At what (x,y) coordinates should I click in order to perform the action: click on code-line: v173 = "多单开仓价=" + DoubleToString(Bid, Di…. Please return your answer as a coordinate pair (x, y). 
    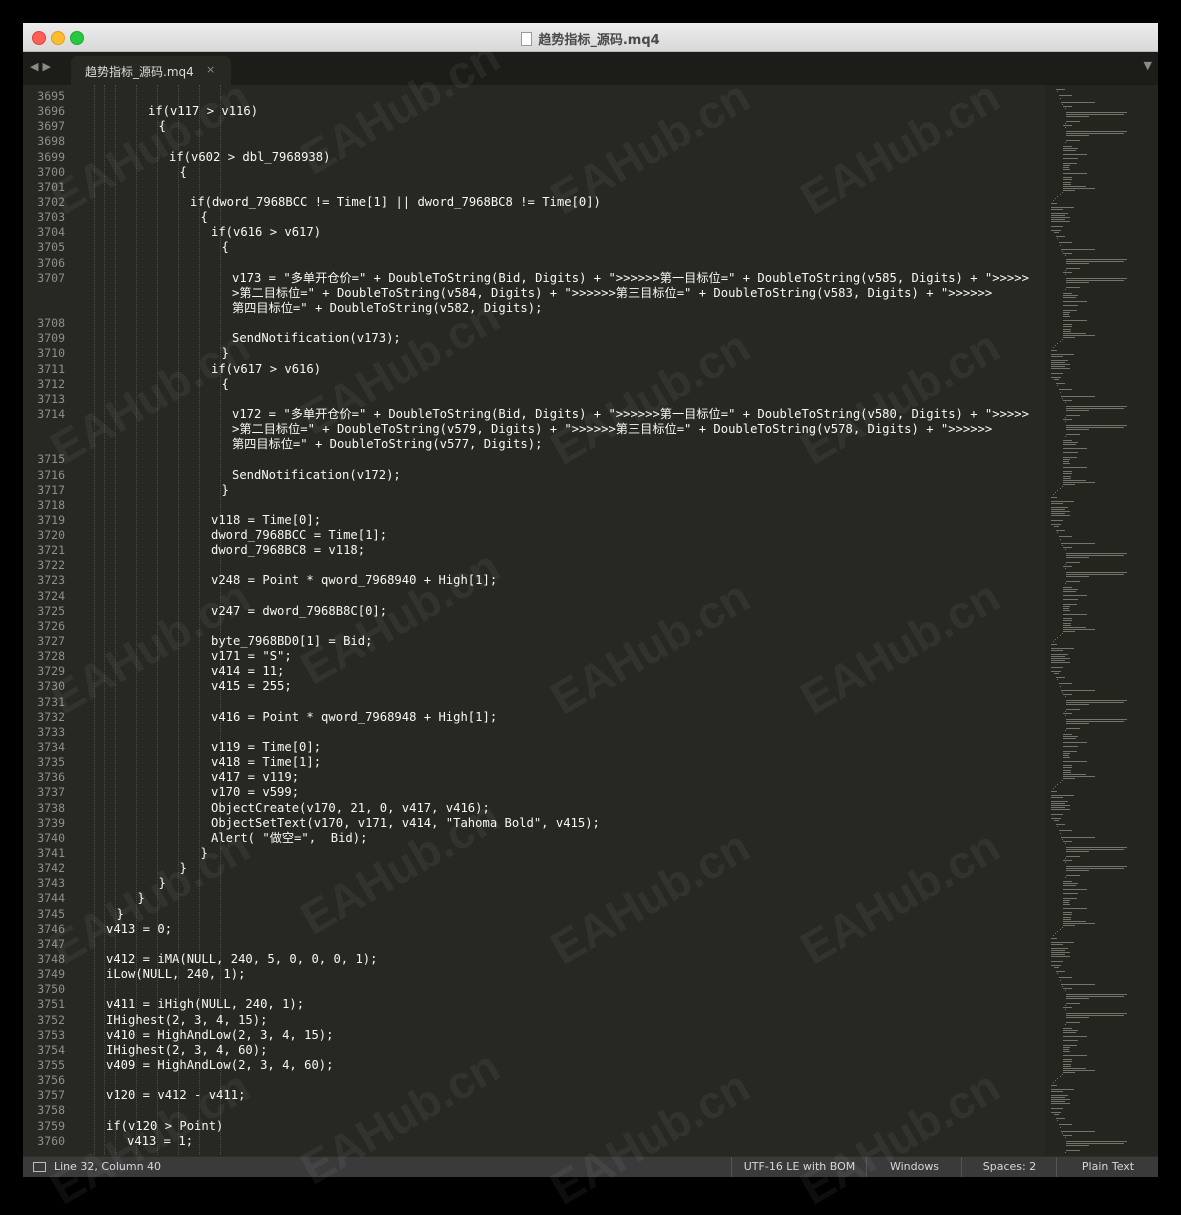
    Looking at the image, I should click on (630, 278).